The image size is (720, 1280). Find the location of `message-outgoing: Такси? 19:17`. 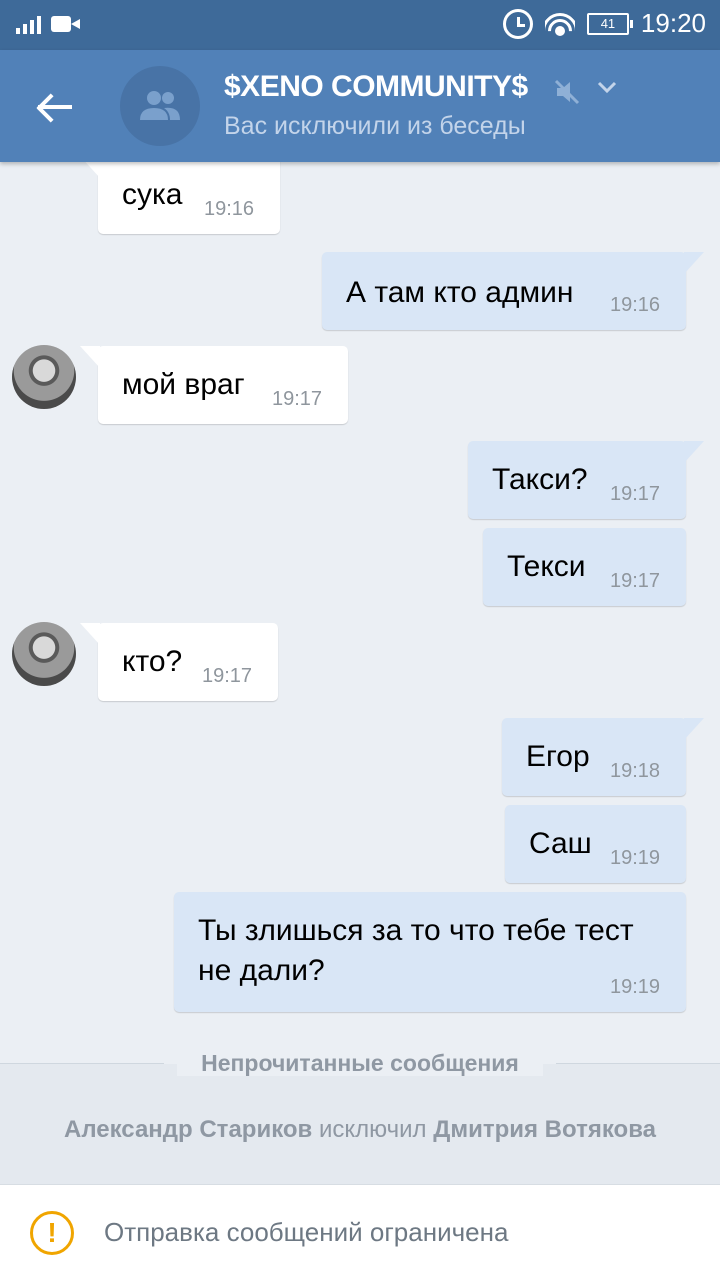

message-outgoing: Такси? 19:17 is located at coordinates (586, 480).